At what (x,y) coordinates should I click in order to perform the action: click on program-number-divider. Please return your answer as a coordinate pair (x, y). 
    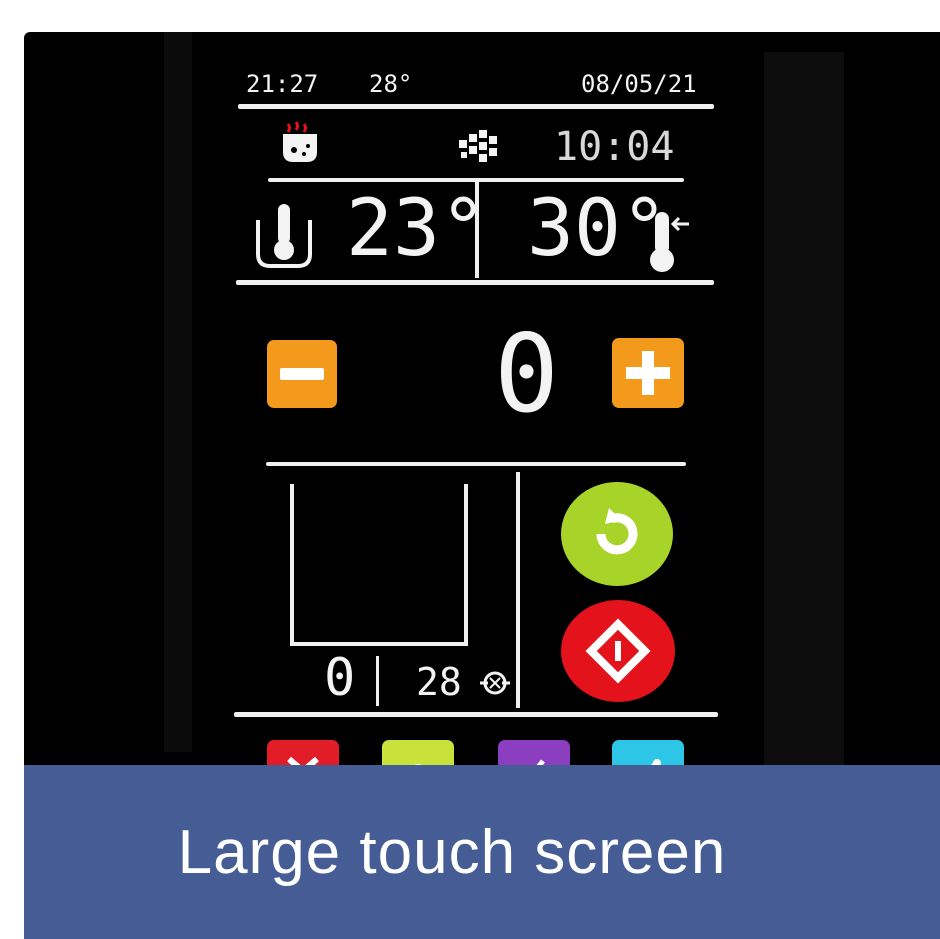
    Looking at the image, I should click on (377, 681).